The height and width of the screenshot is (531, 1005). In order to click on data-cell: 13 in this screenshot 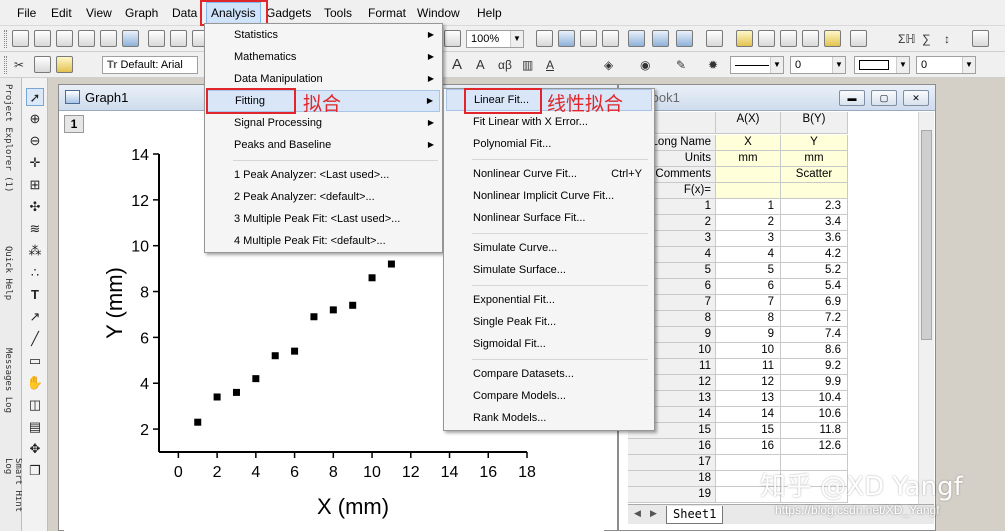, I will do `click(748, 399)`.